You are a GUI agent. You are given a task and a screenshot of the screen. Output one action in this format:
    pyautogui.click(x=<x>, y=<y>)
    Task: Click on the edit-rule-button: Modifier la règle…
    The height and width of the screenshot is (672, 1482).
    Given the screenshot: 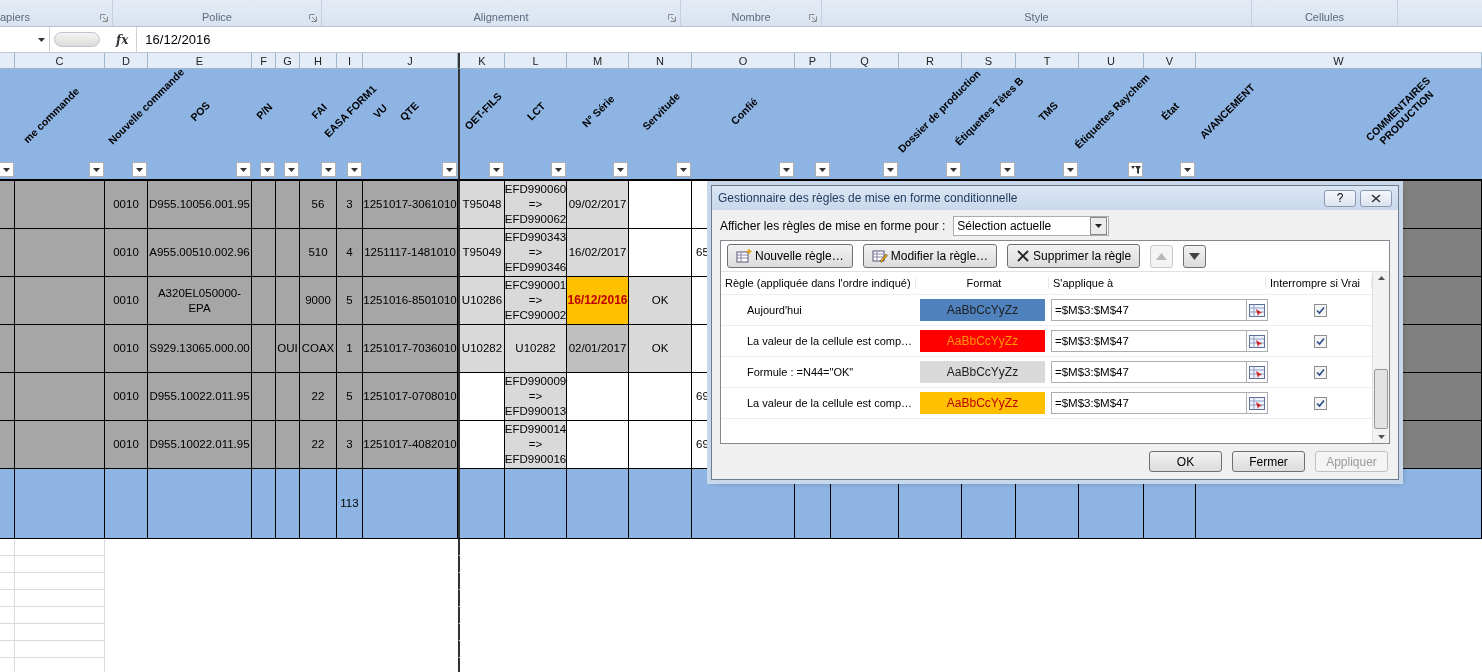 What is the action you would take?
    pyautogui.click(x=930, y=256)
    